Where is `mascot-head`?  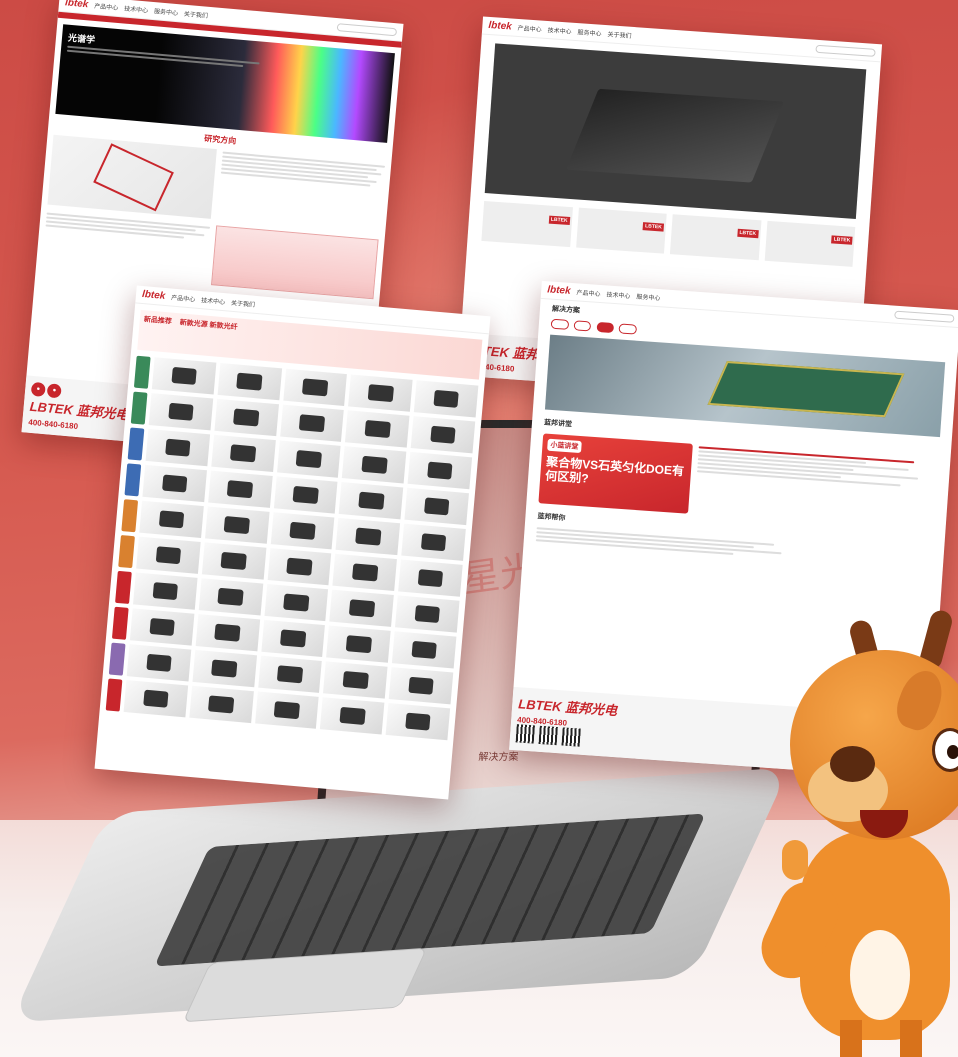
mascot-head is located at coordinates (874, 745).